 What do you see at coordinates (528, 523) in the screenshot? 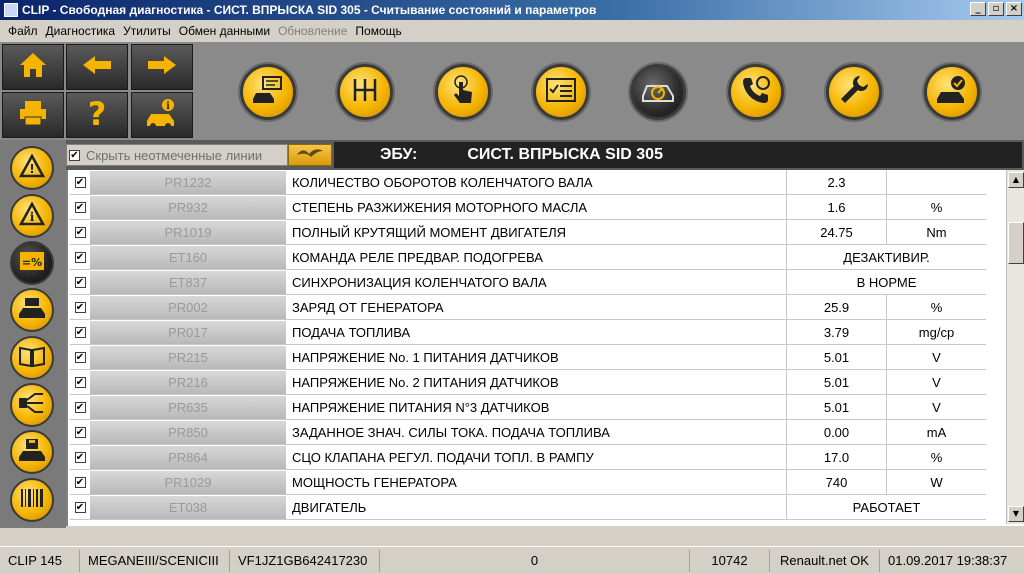
I see `table-row` at bounding box center [528, 523].